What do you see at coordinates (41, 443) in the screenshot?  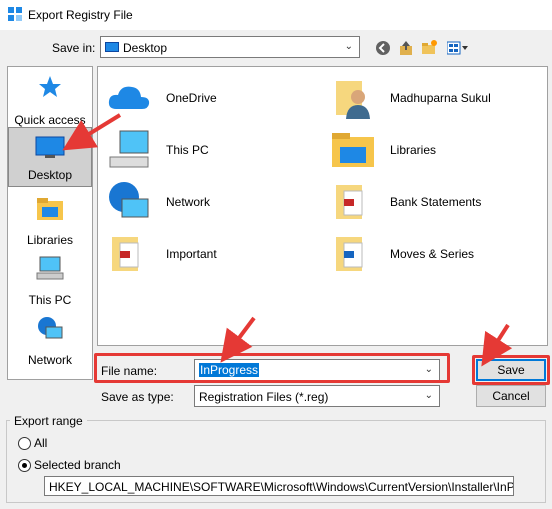 I see `radio-all-label: All` at bounding box center [41, 443].